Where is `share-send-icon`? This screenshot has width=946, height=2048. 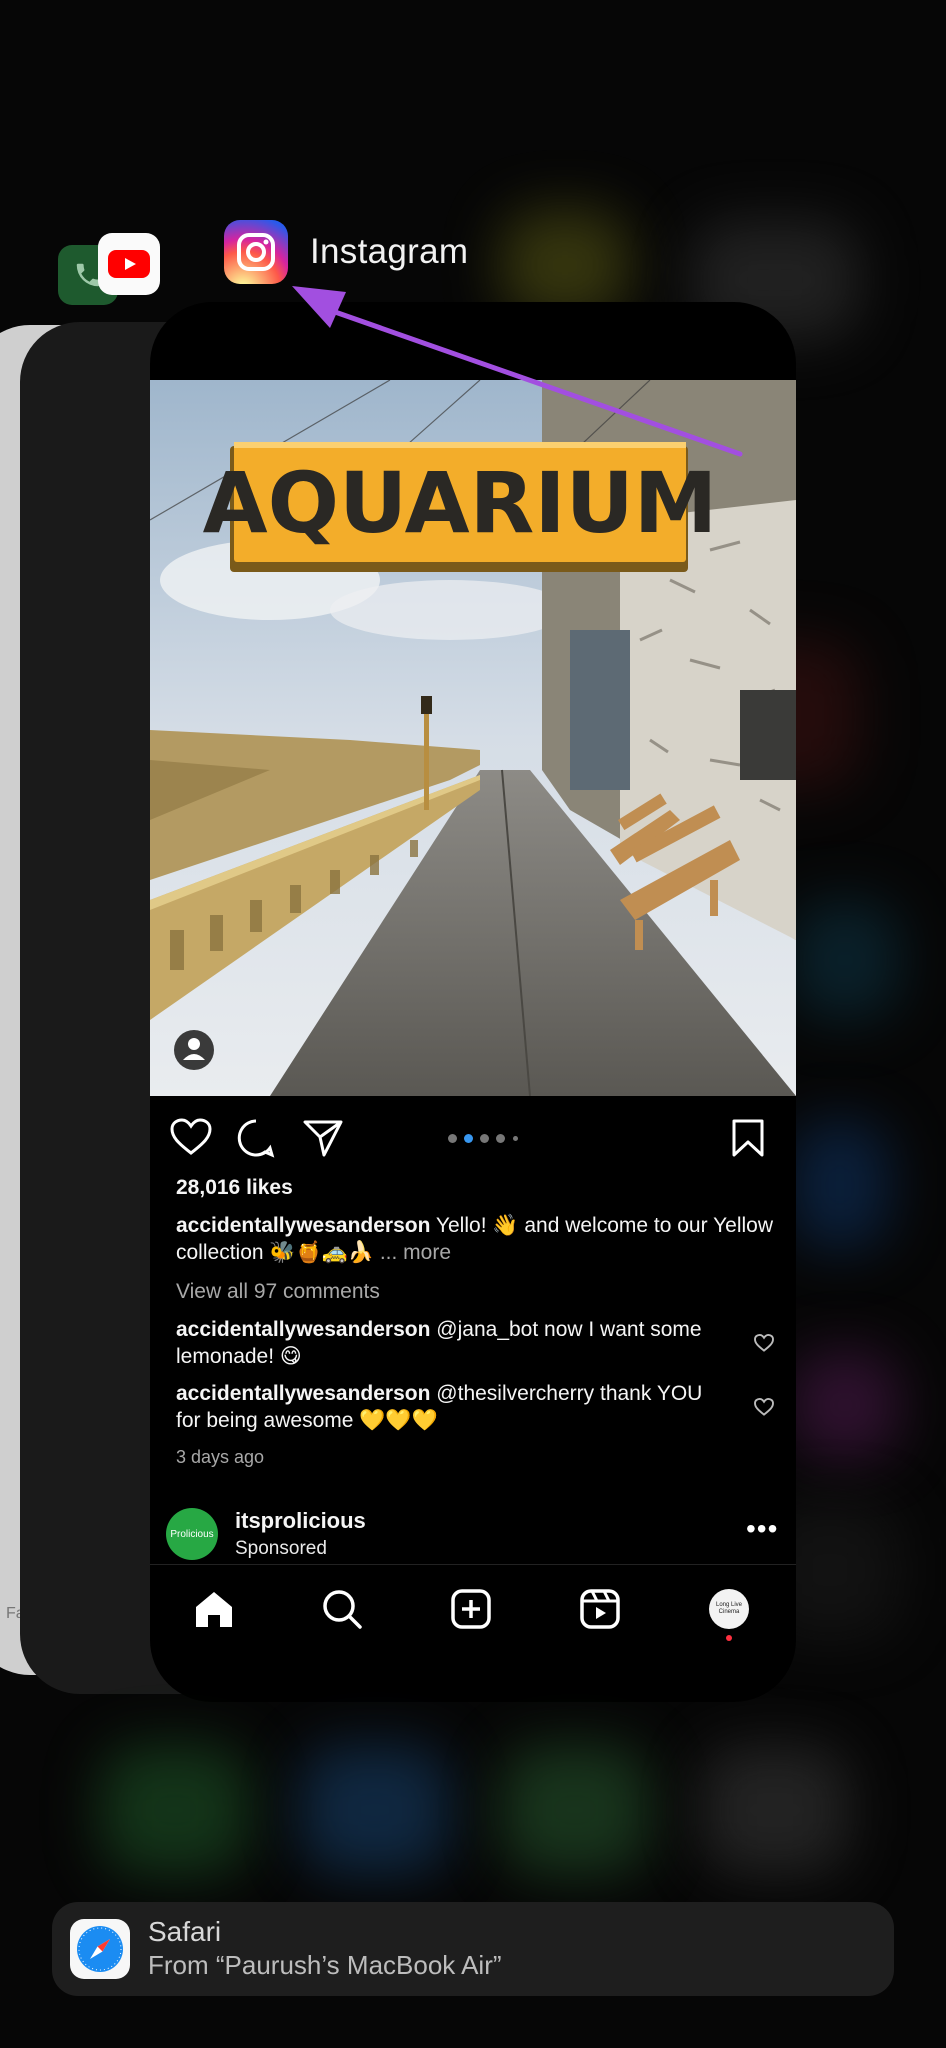
share-send-icon is located at coordinates (323, 1140).